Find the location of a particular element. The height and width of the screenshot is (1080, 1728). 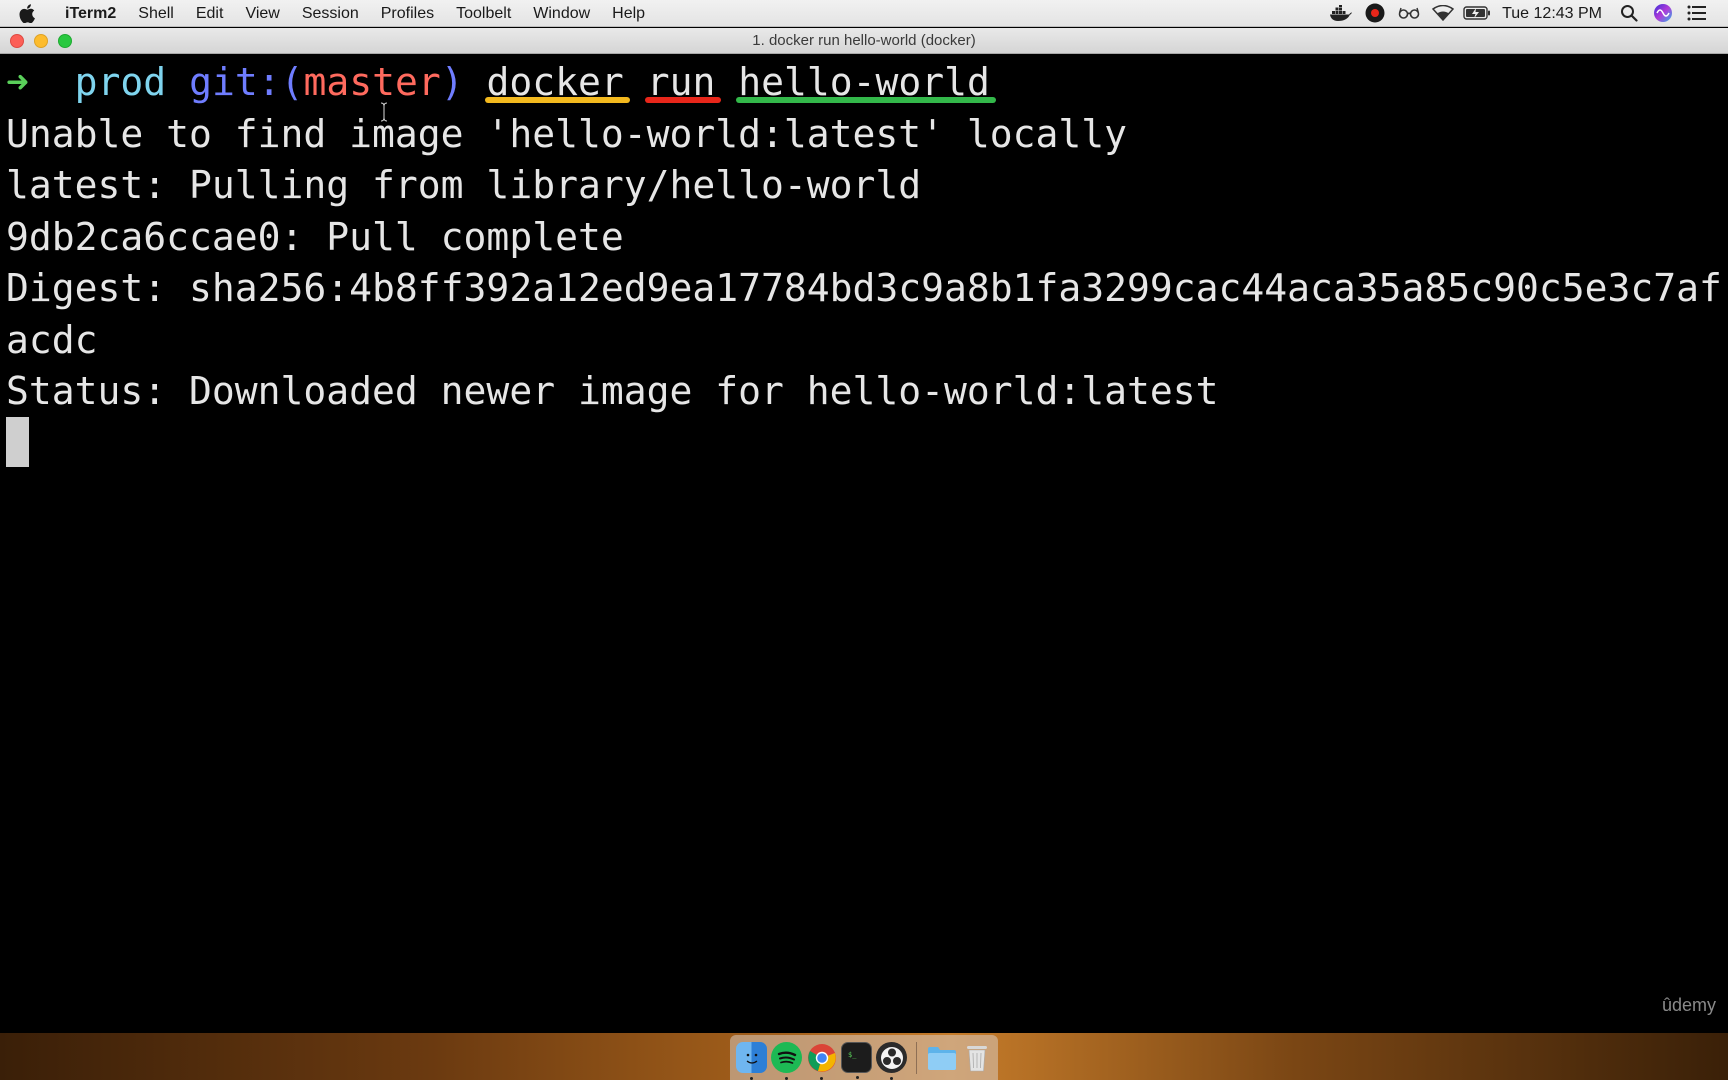

obs-icon is located at coordinates (891, 1061).